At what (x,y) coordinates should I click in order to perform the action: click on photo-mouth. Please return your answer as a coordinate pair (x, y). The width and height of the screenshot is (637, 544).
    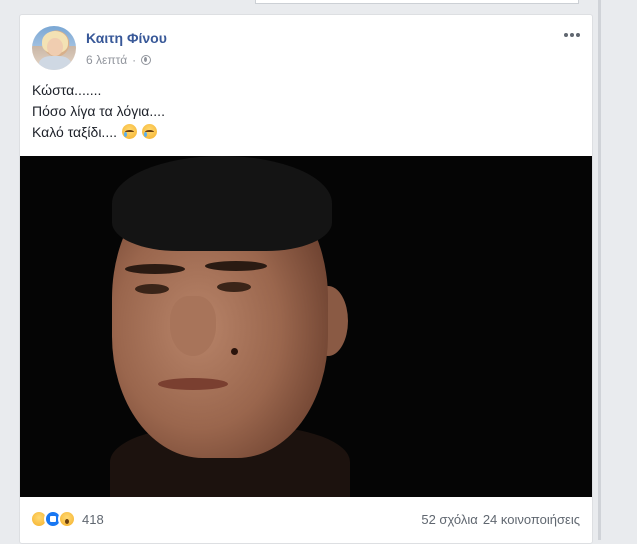
    Looking at the image, I should click on (193, 384).